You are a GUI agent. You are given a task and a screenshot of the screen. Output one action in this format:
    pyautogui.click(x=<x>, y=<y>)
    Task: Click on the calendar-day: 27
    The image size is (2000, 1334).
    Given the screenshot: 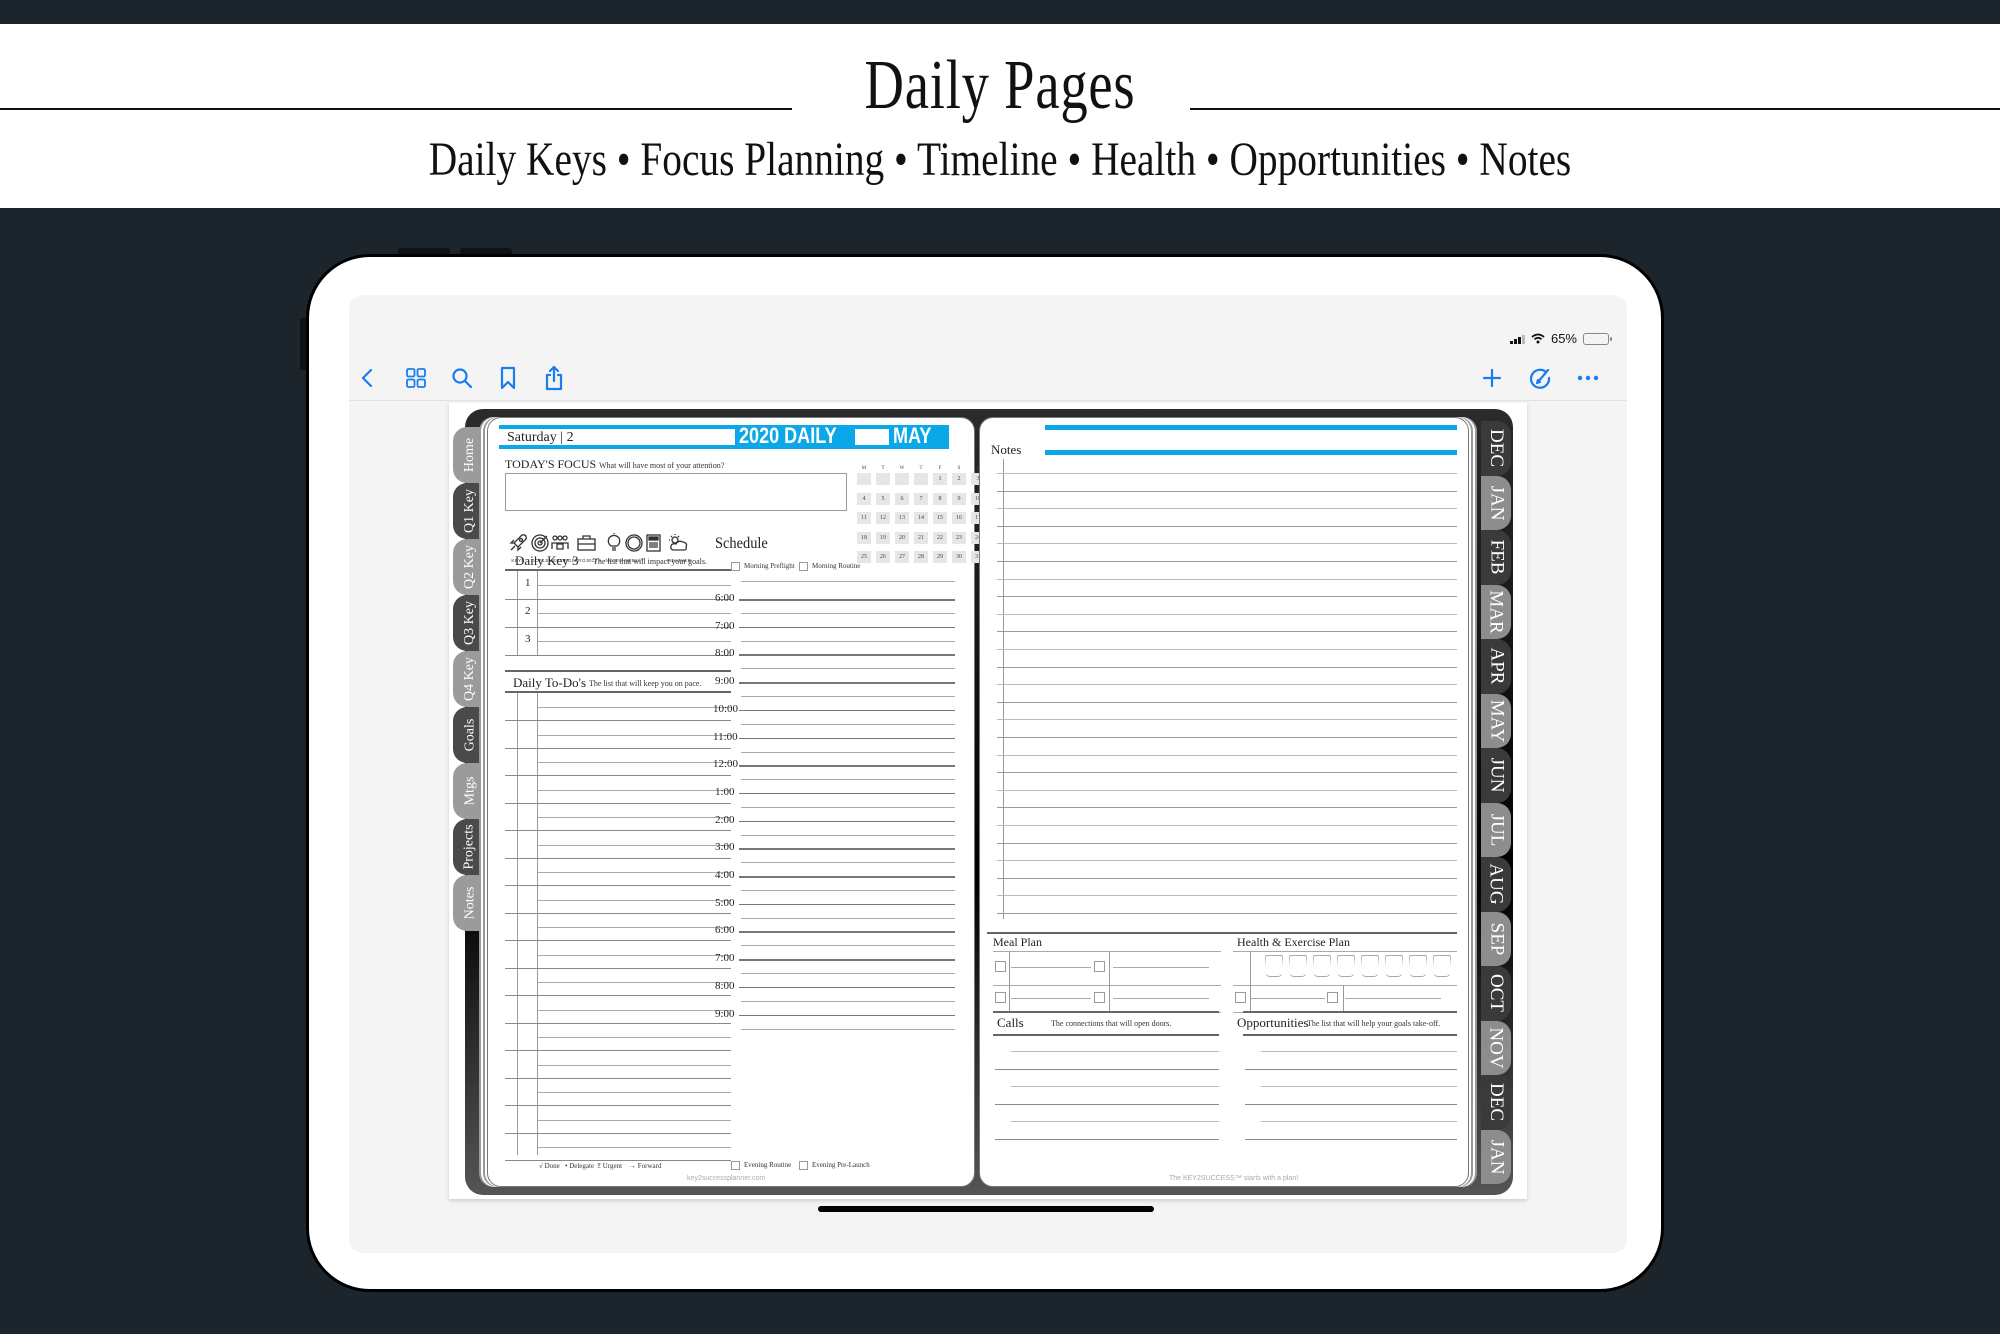 What is the action you would take?
    pyautogui.click(x=902, y=557)
    